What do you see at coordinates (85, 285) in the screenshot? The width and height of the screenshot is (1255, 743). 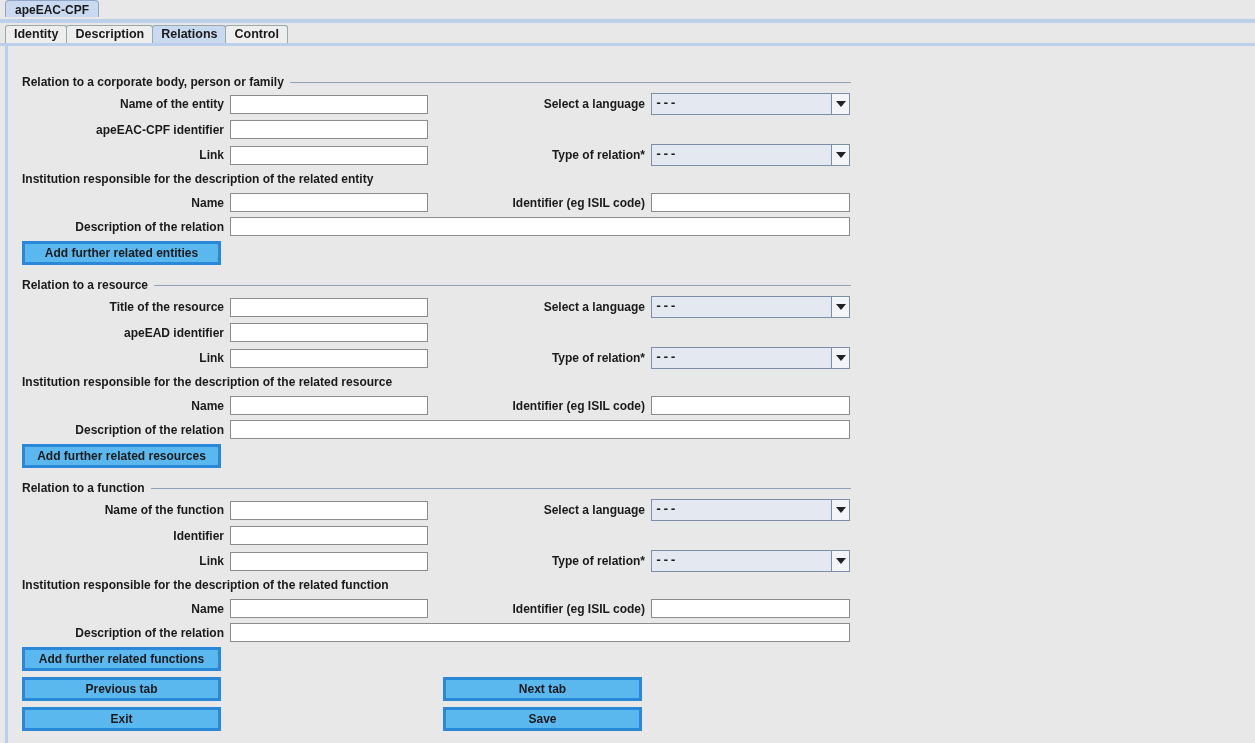 I see `section-title: Relation to a resource` at bounding box center [85, 285].